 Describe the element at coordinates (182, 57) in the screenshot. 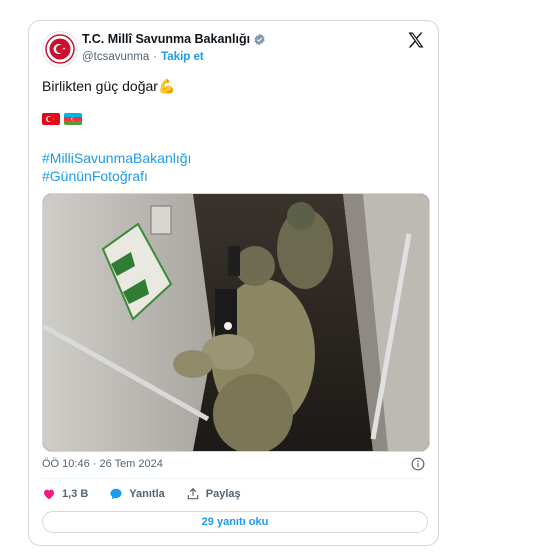

I see `follow-button: Takip et` at that location.